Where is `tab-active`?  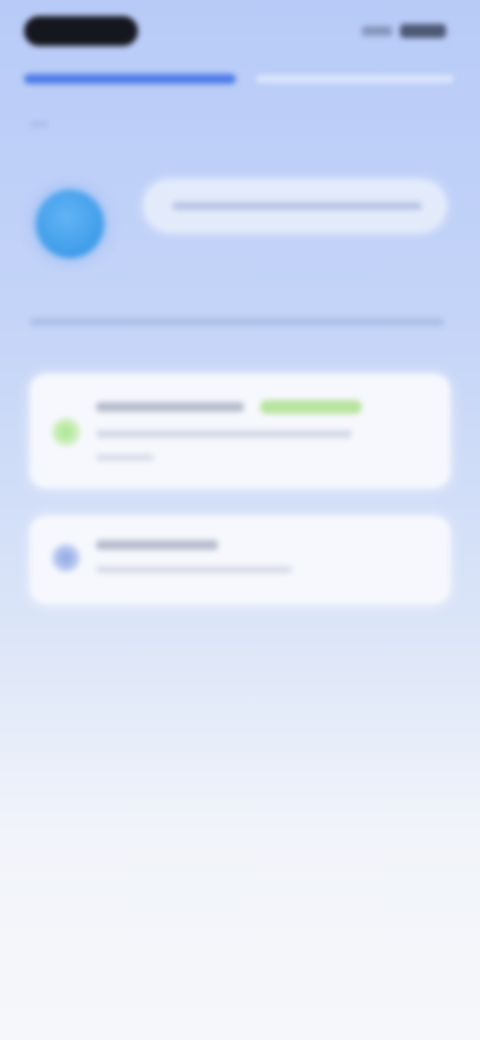 tab-active is located at coordinates (130, 79).